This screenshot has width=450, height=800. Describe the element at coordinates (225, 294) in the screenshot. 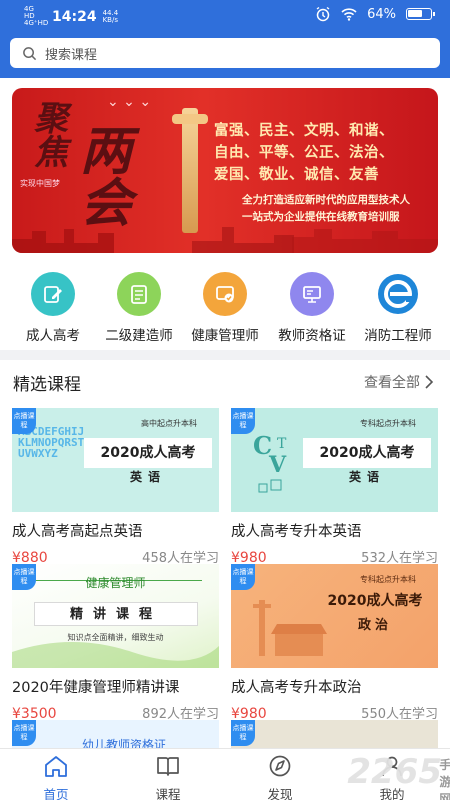

I see `certificate-check-icon` at that location.